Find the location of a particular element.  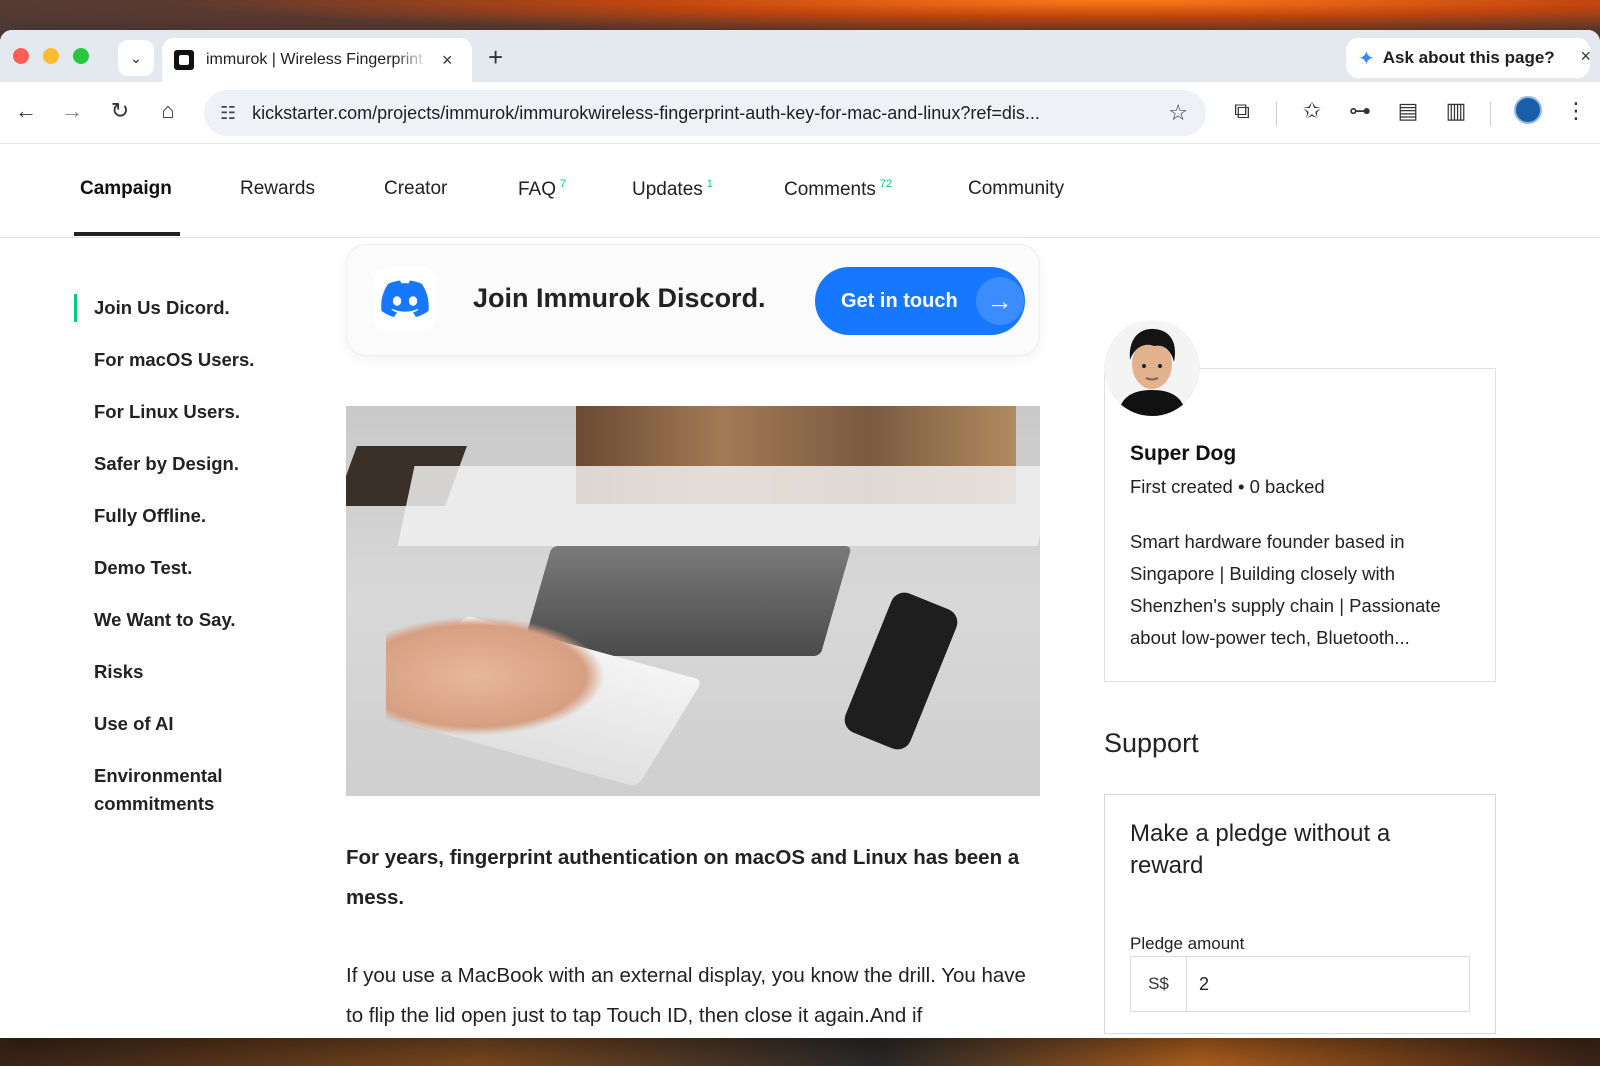

kickstarter-favicon-icon is located at coordinates (184, 60).